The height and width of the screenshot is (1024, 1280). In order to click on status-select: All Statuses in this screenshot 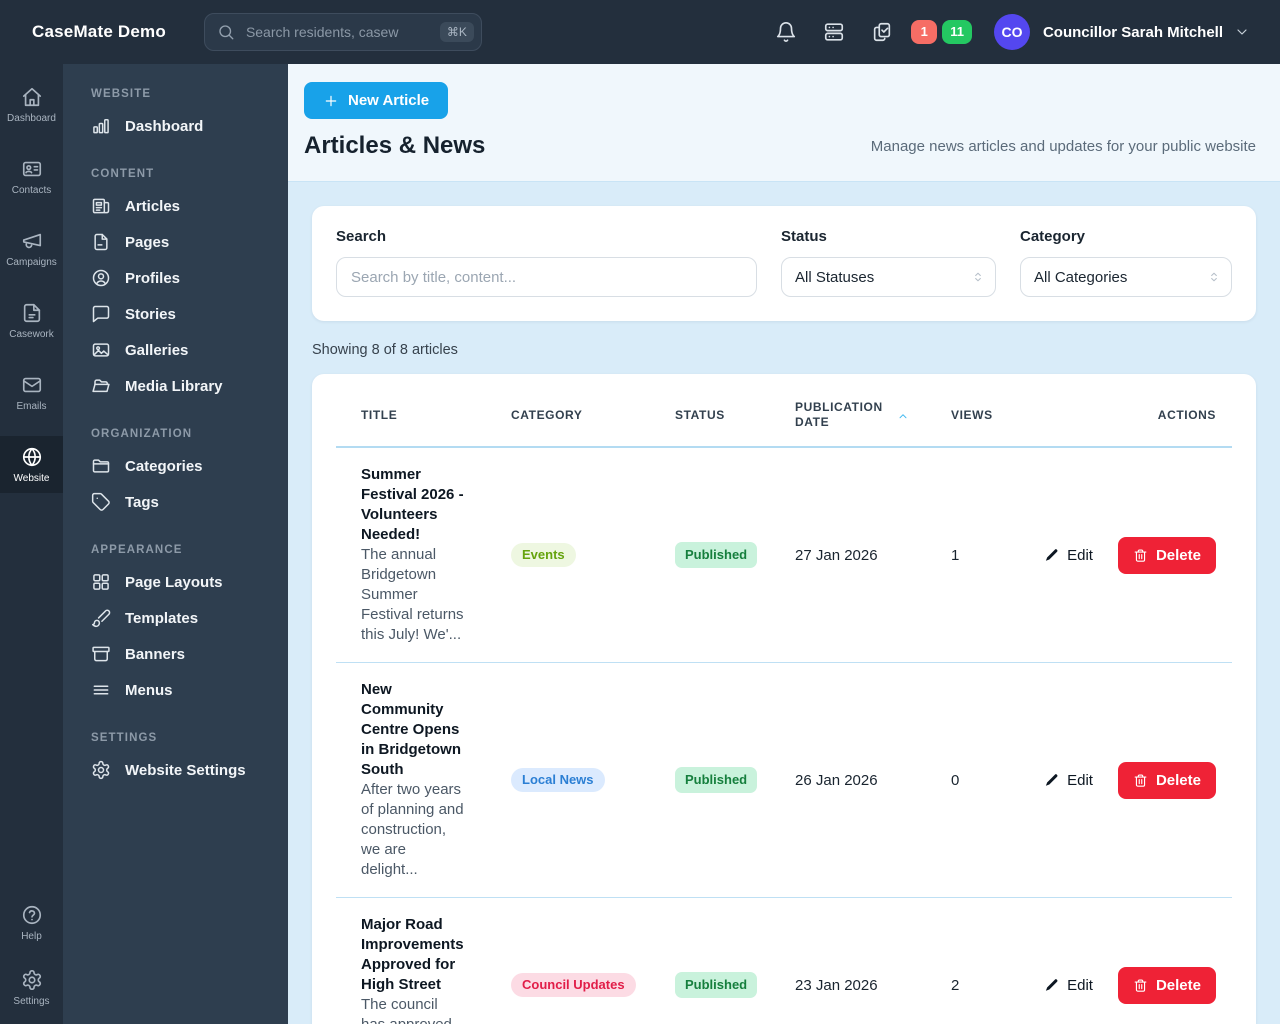, I will do `click(888, 277)`.